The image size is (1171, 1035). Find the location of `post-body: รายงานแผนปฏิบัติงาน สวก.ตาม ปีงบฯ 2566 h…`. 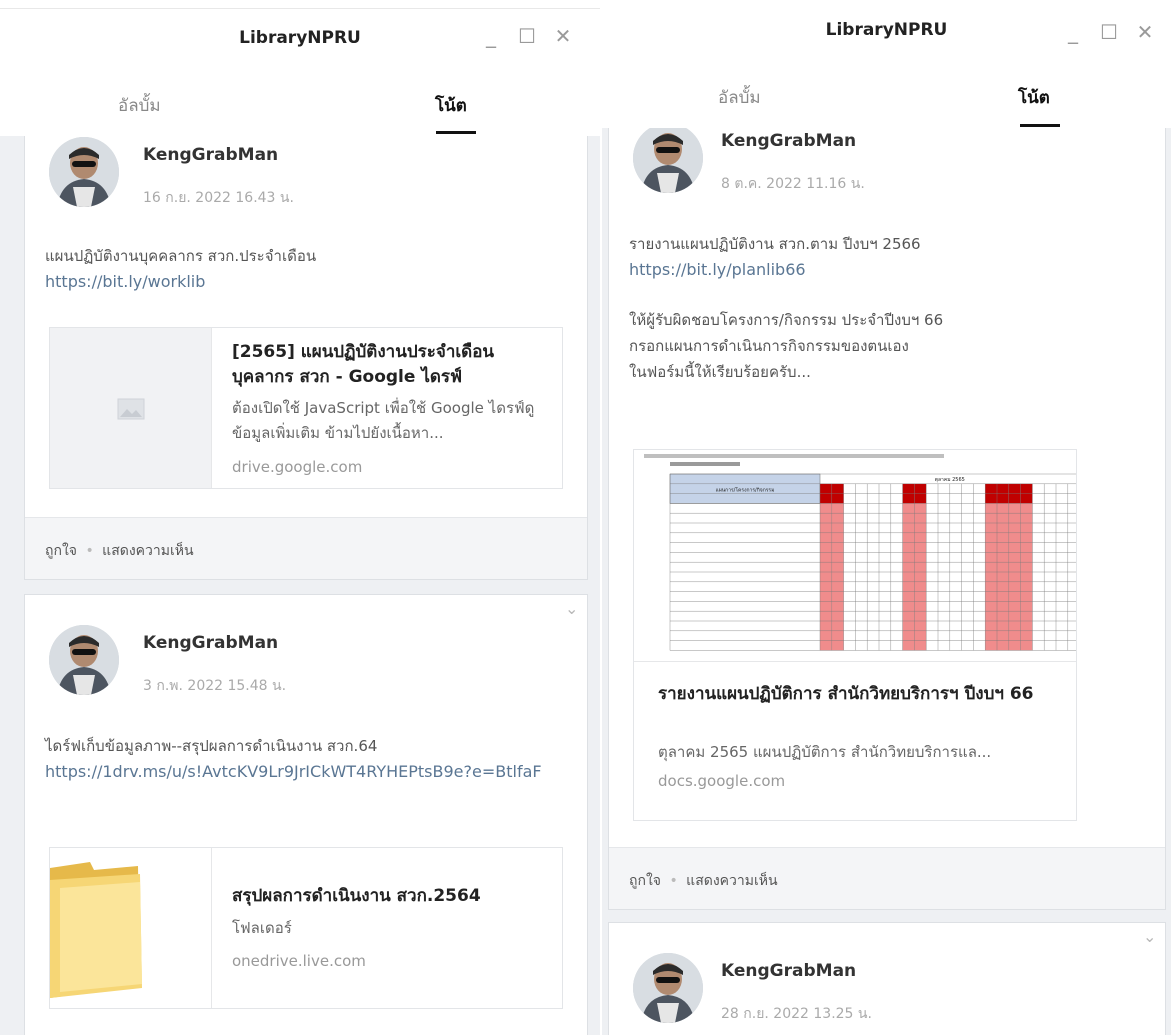

post-body: รายงานแผนปฏิบัติงาน สวก.ตาม ปีงบฯ 2566 h… is located at coordinates (889, 308).